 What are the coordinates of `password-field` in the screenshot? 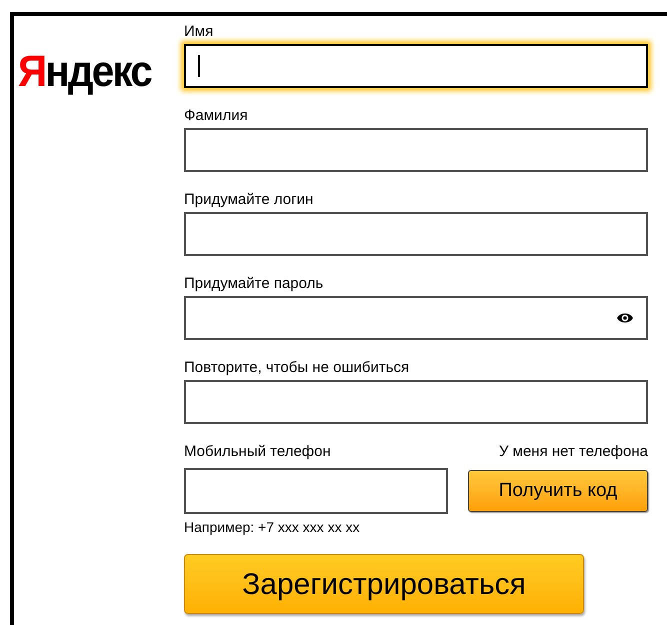 It's located at (416, 318).